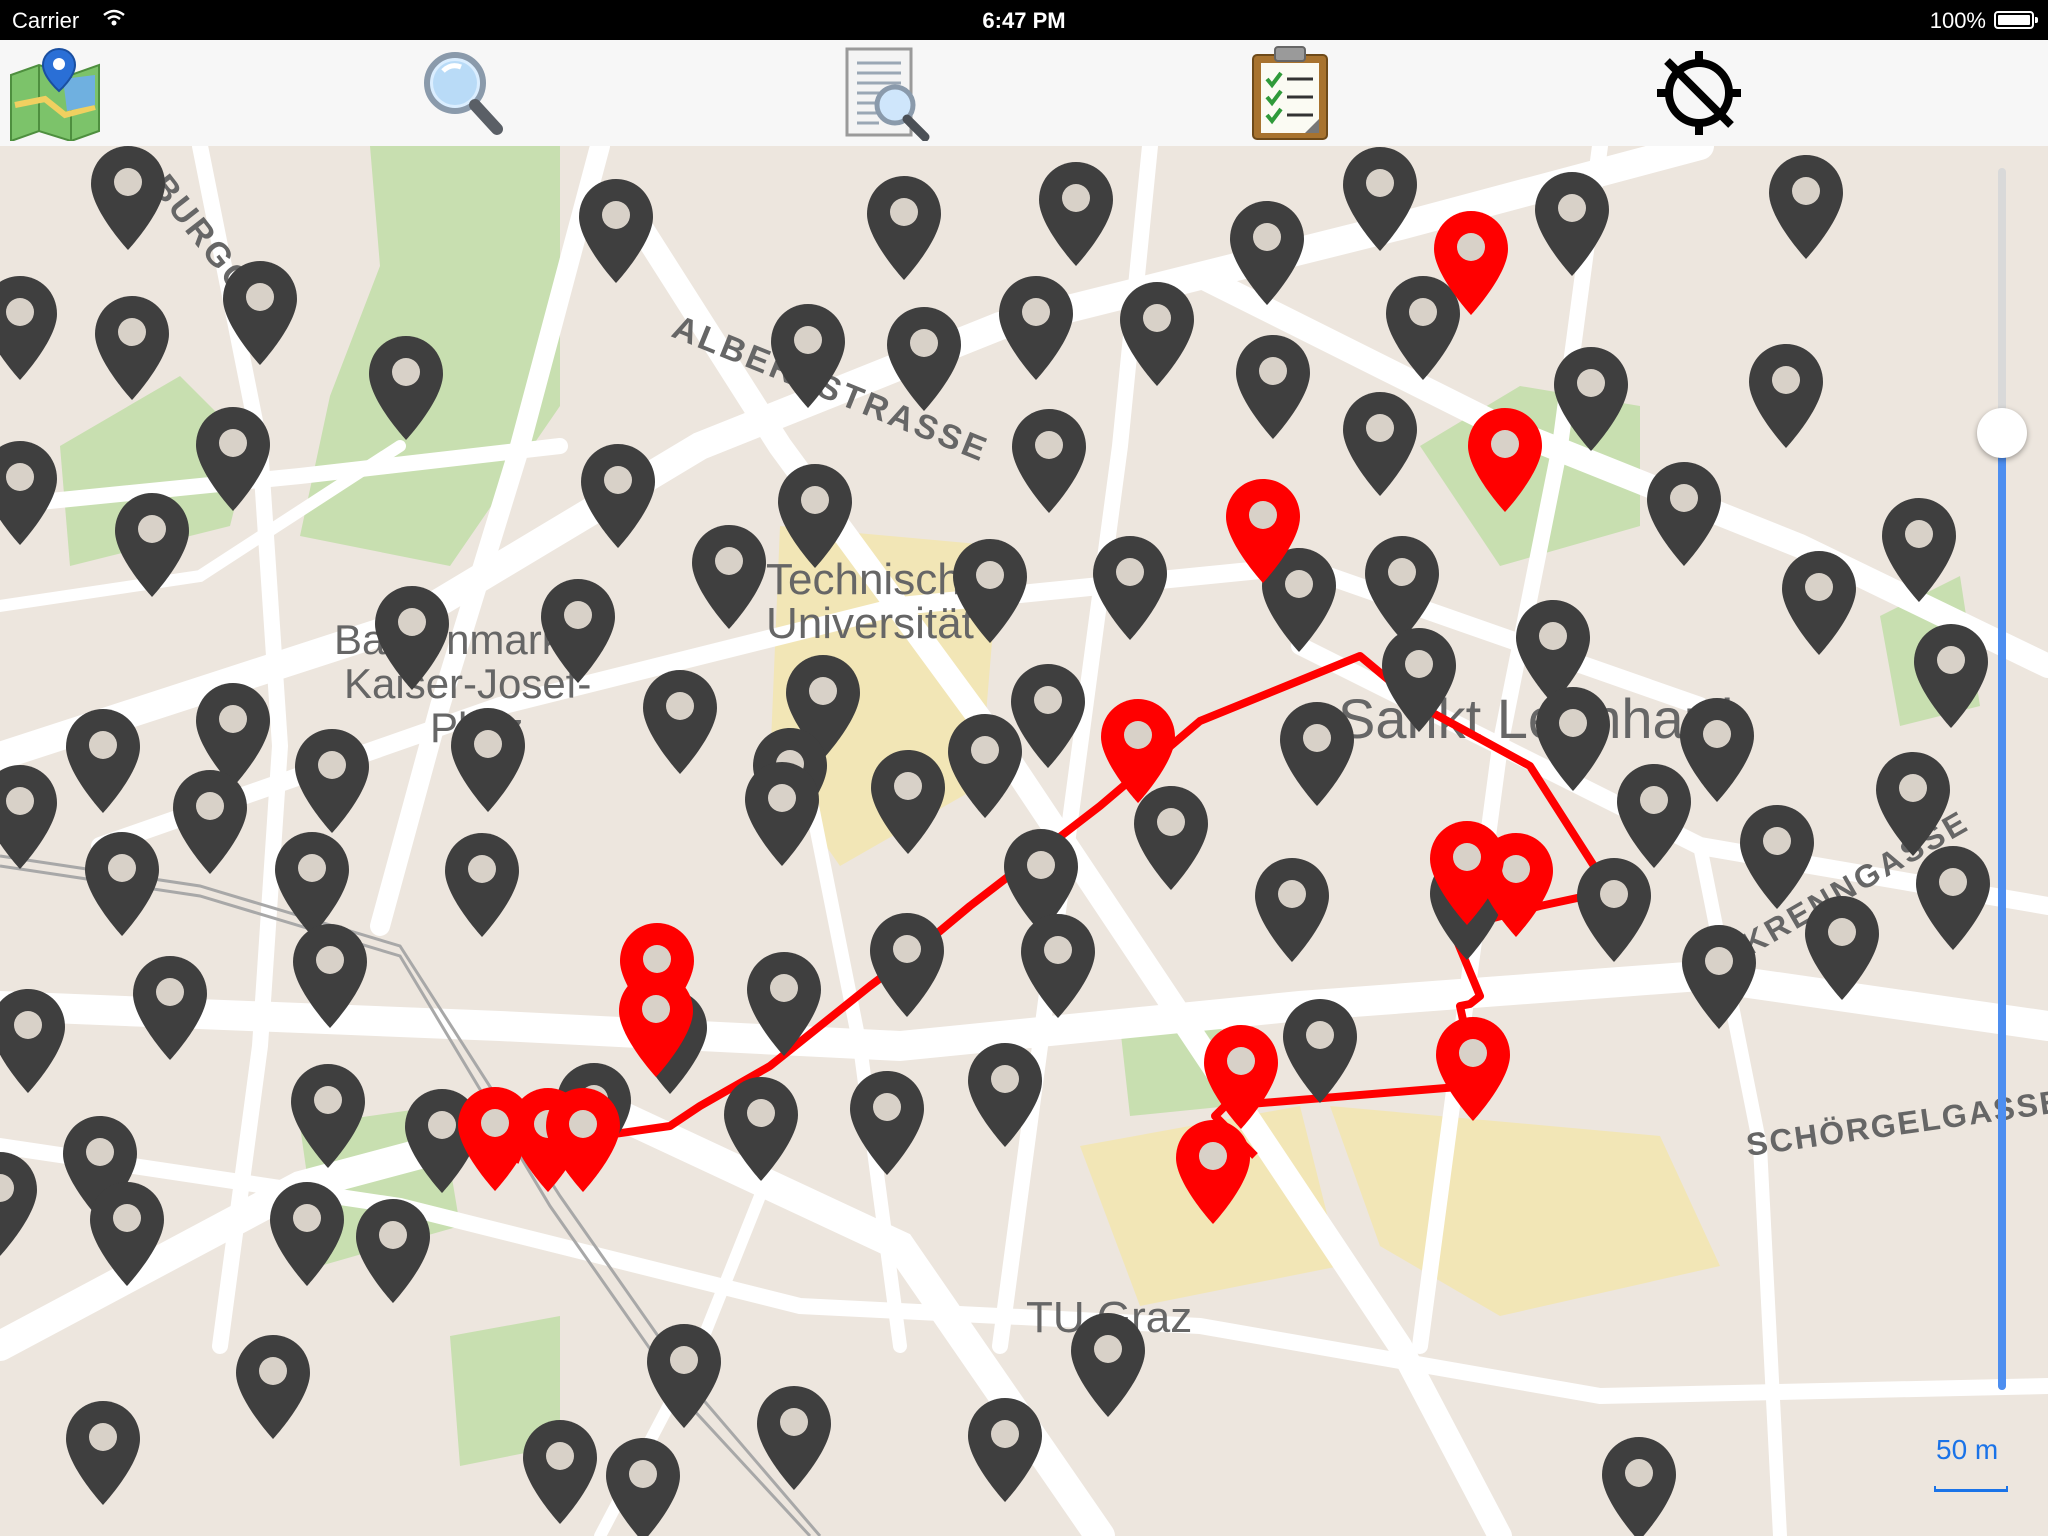 The width and height of the screenshot is (2048, 1536). I want to click on place-label-universitaet: Universität, so click(870, 623).